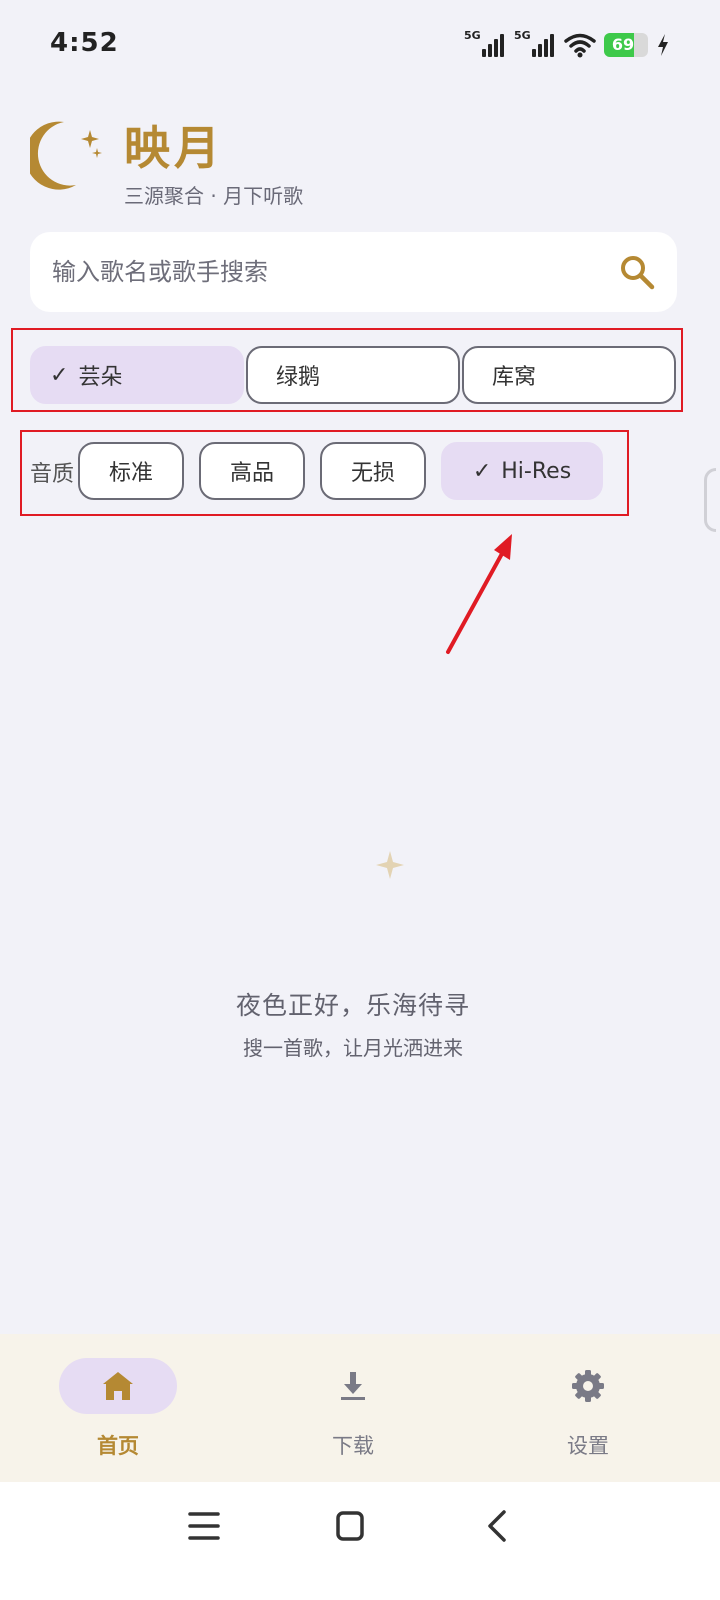 Image resolution: width=720 pixels, height=1600 pixels. Describe the element at coordinates (118, 1408) in the screenshot. I see `nav-item-home: 首页` at that location.